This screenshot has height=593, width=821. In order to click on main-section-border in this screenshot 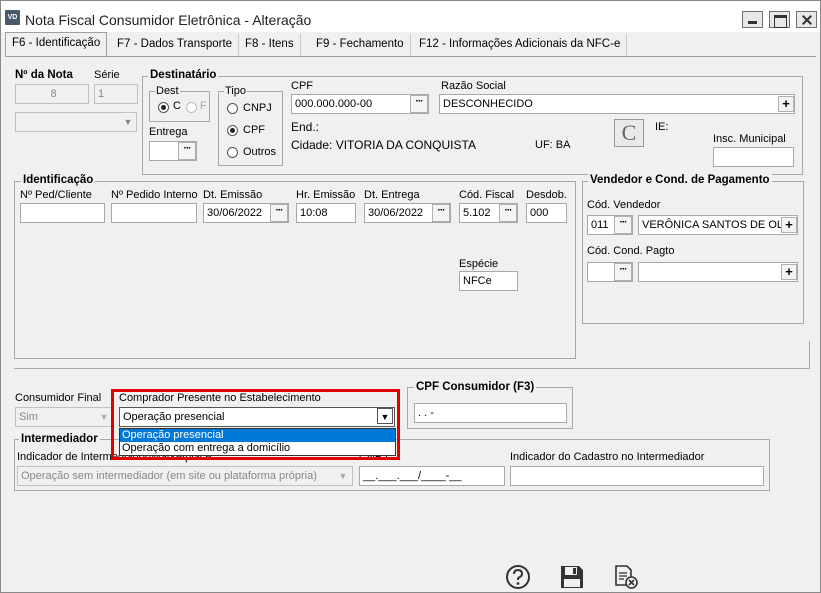, I will do `click(412, 355)`.